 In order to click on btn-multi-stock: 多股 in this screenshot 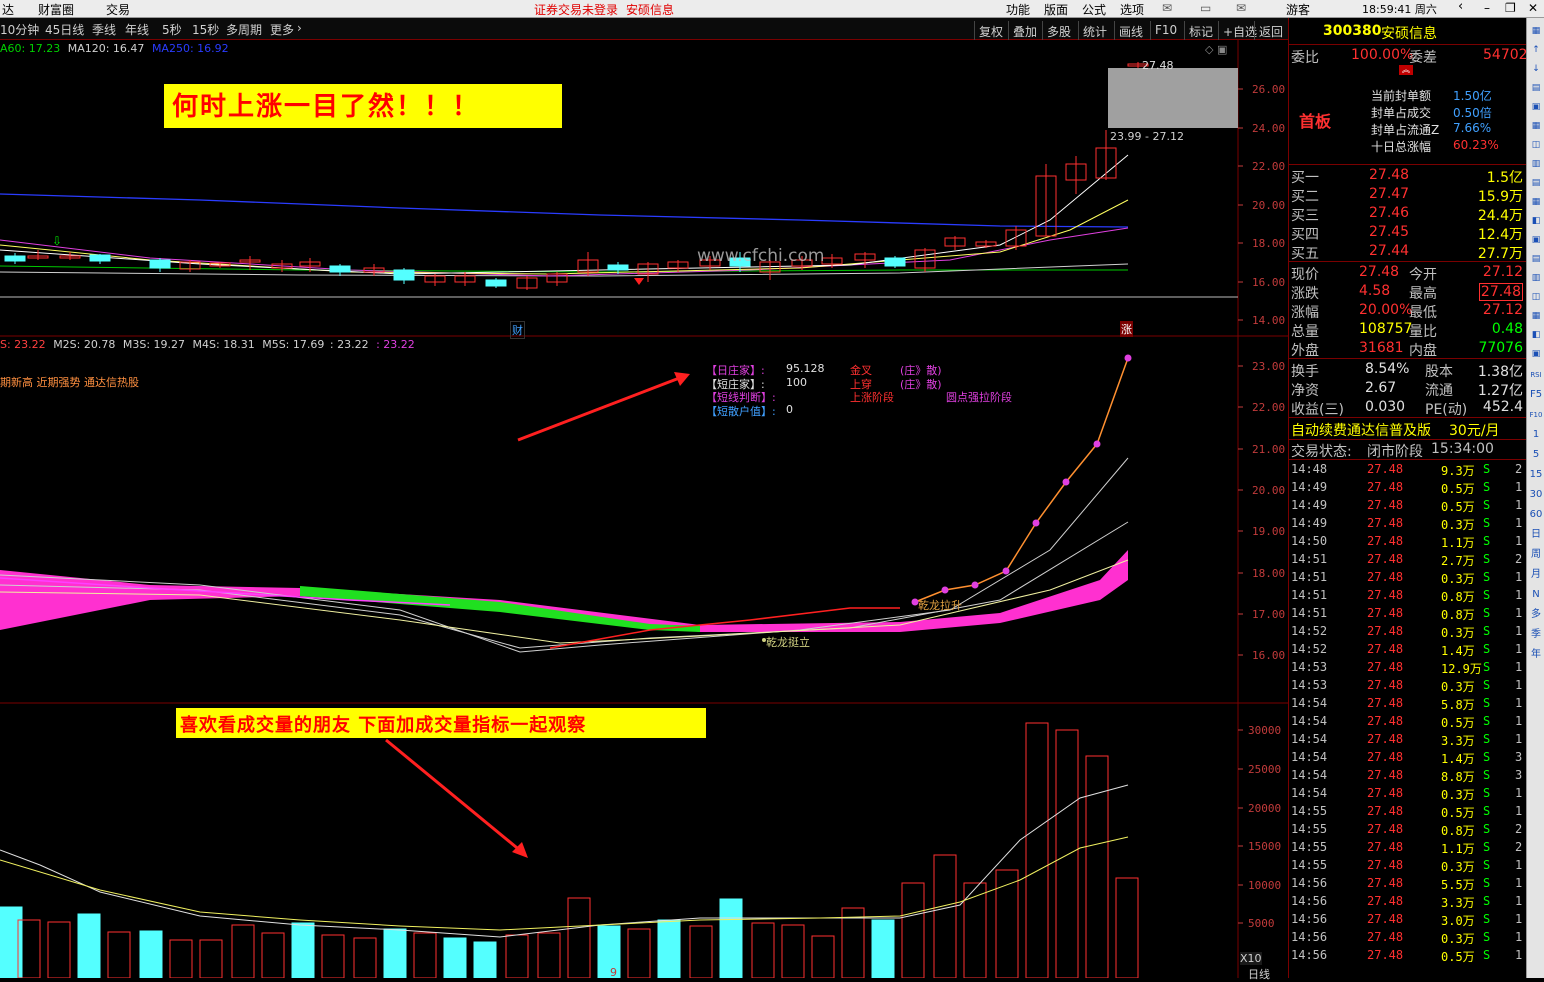, I will do `click(1058, 30)`.